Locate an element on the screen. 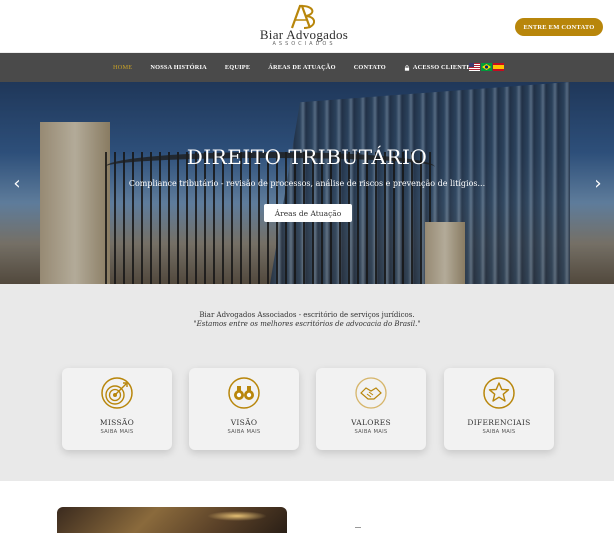 The width and height of the screenshot is (614, 533). site-logo: Biar Advogados ASSOCIADOS is located at coordinates (304, 27).